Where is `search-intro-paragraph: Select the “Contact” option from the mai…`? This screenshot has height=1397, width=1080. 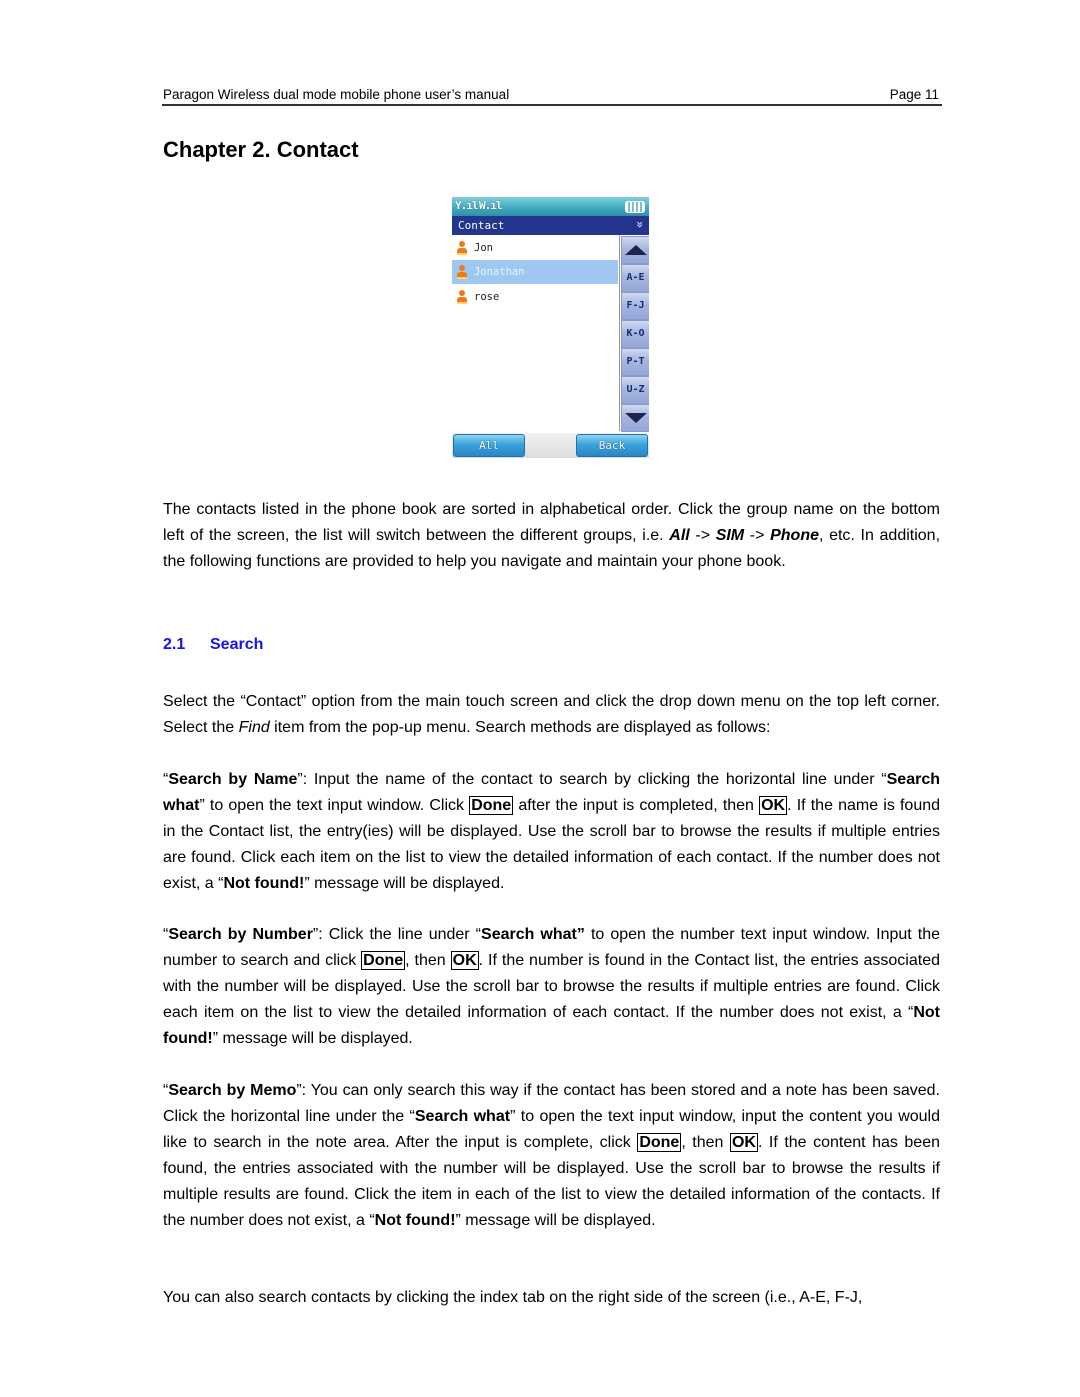 search-intro-paragraph: Select the “Contact” option from the mai… is located at coordinates (551, 715).